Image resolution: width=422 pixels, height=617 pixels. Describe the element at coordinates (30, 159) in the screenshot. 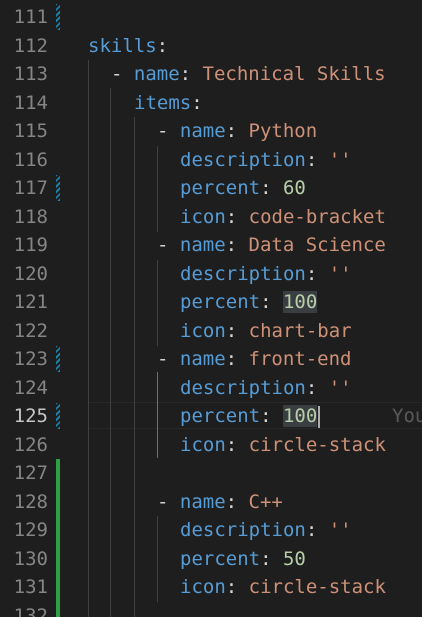

I see `line-number: 116` at that location.